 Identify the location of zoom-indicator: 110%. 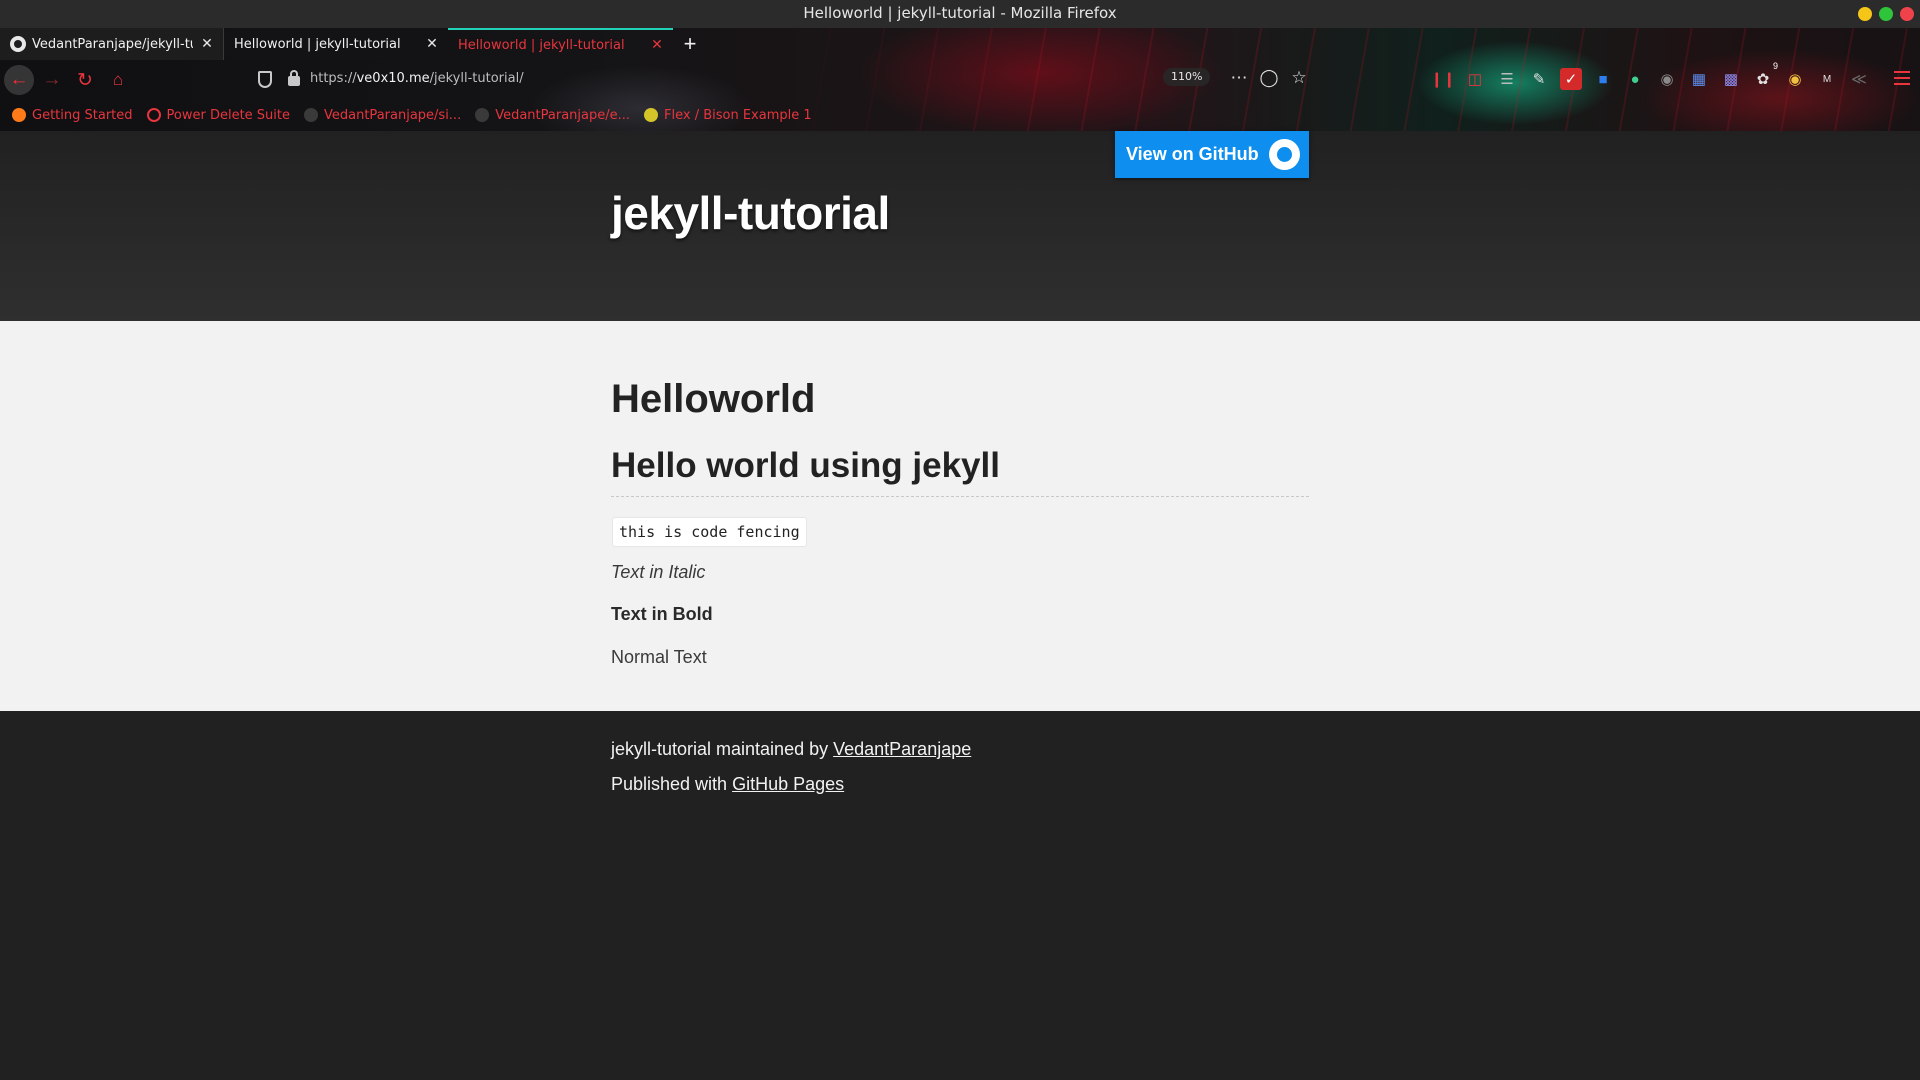
(1187, 77).